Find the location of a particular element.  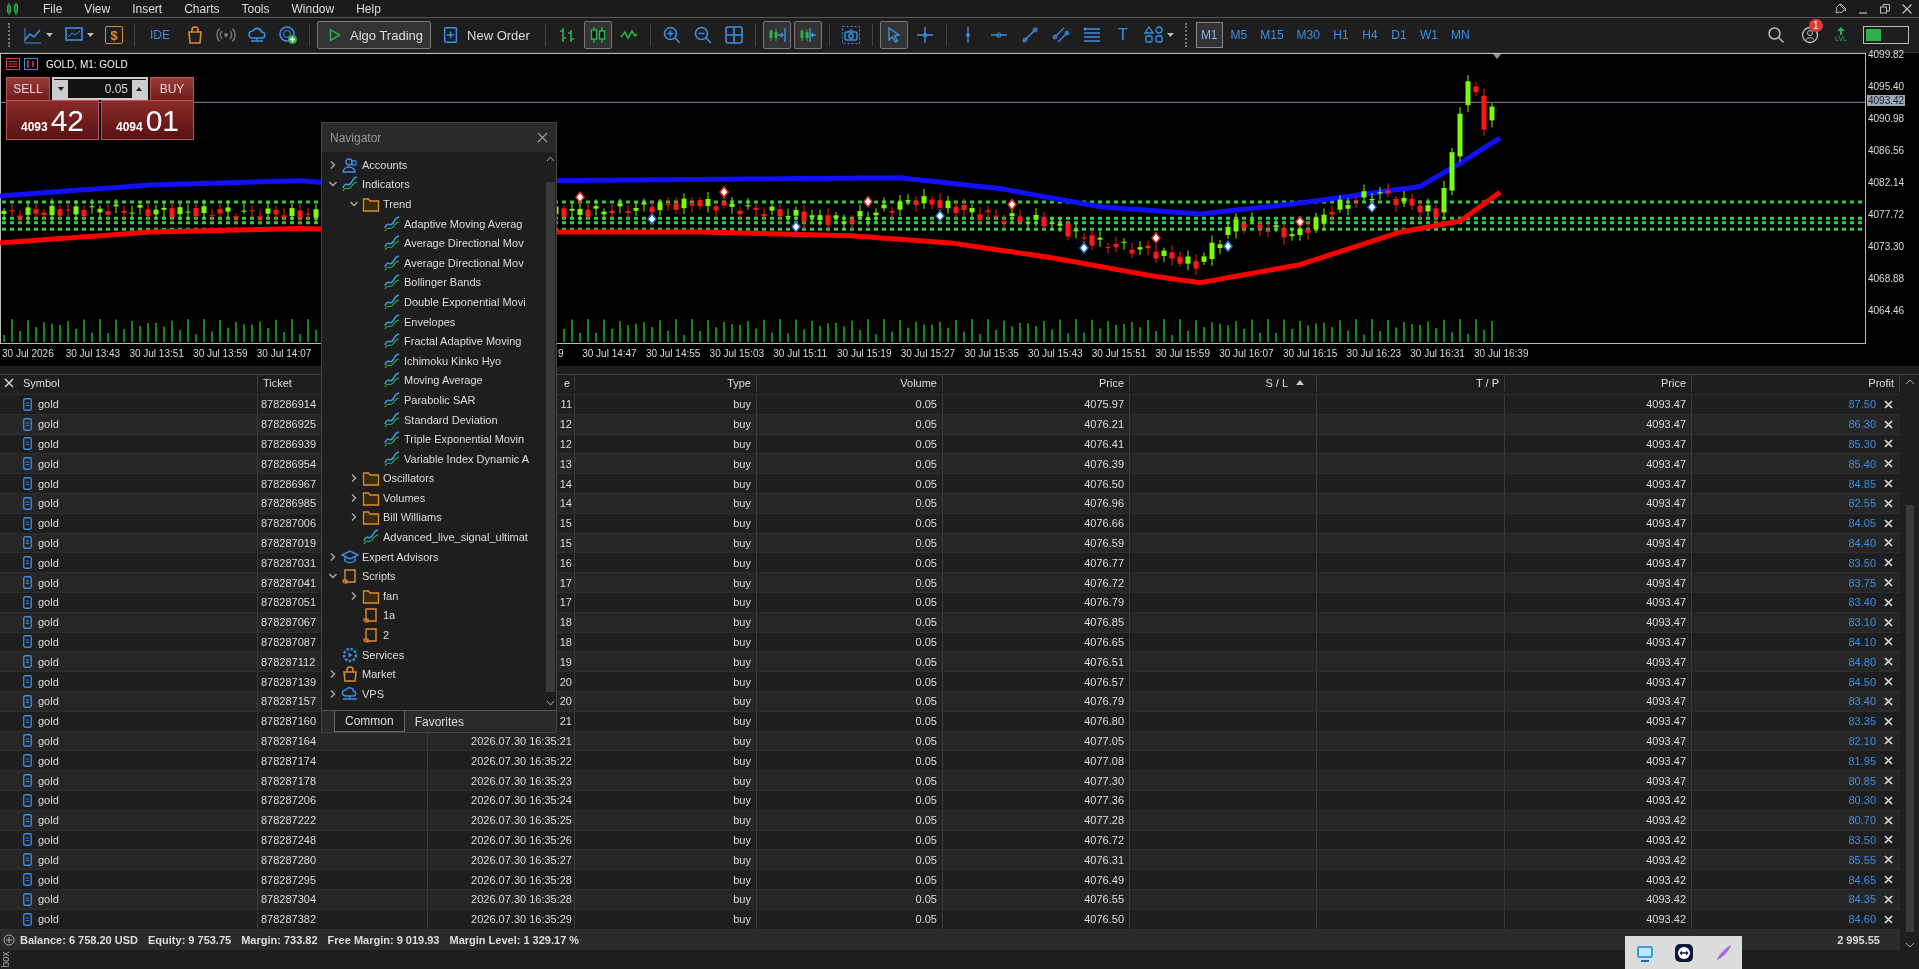

tree-item: Bollinger Bands is located at coordinates (443, 282).